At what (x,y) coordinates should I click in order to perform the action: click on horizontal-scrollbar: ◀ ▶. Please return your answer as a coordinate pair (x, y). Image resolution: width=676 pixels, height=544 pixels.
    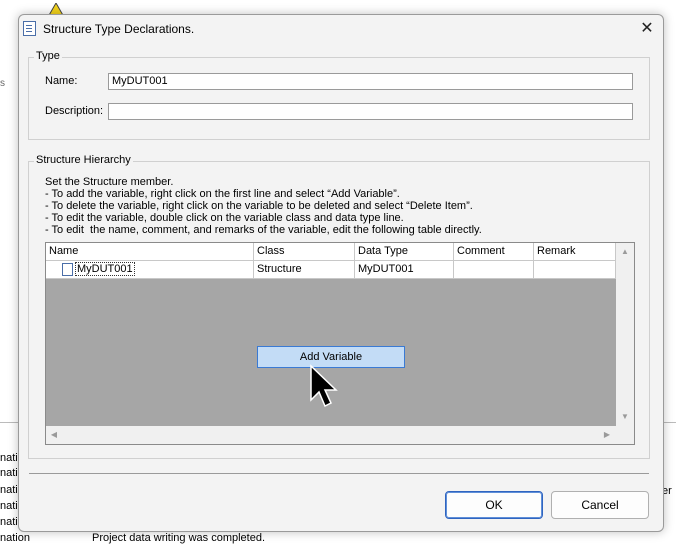
    Looking at the image, I should click on (331, 435).